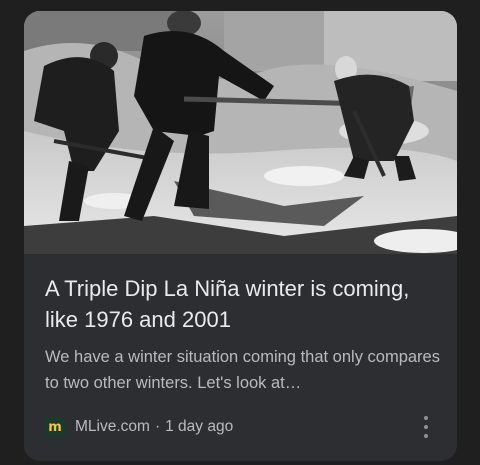 The width and height of the screenshot is (480, 465). I want to click on publish-age: 1 day ago, so click(199, 426).